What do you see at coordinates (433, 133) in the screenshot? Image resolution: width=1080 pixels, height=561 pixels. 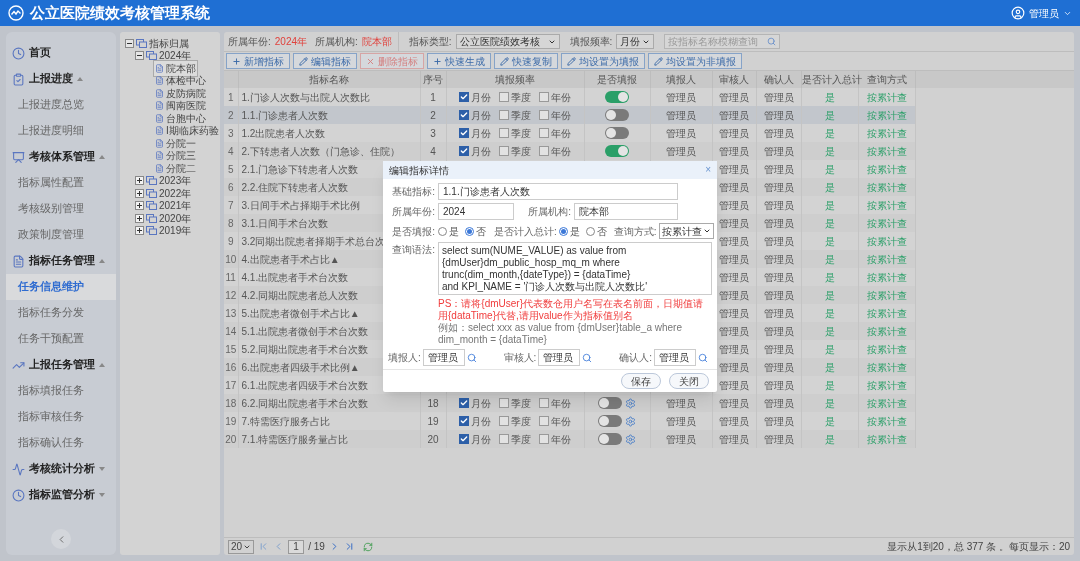 I see `table-cell: 3` at bounding box center [433, 133].